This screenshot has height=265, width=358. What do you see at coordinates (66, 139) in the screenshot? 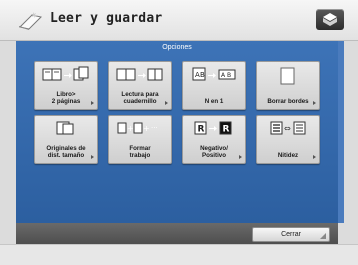
I see `option-different-size-originals: Originales de dist. tamaño` at bounding box center [66, 139].